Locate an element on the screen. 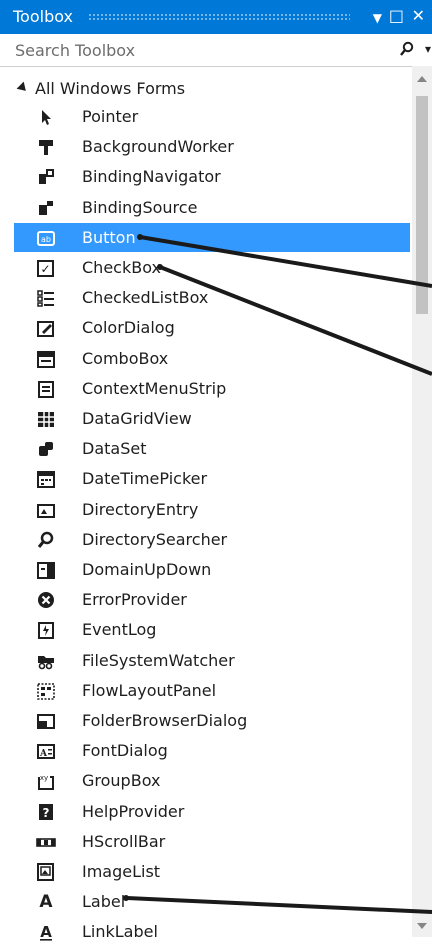 Image resolution: width=432 pixels, height=946 pixels. toolbox-item-backgroundworker: BackgroundWorker is located at coordinates (212, 146).